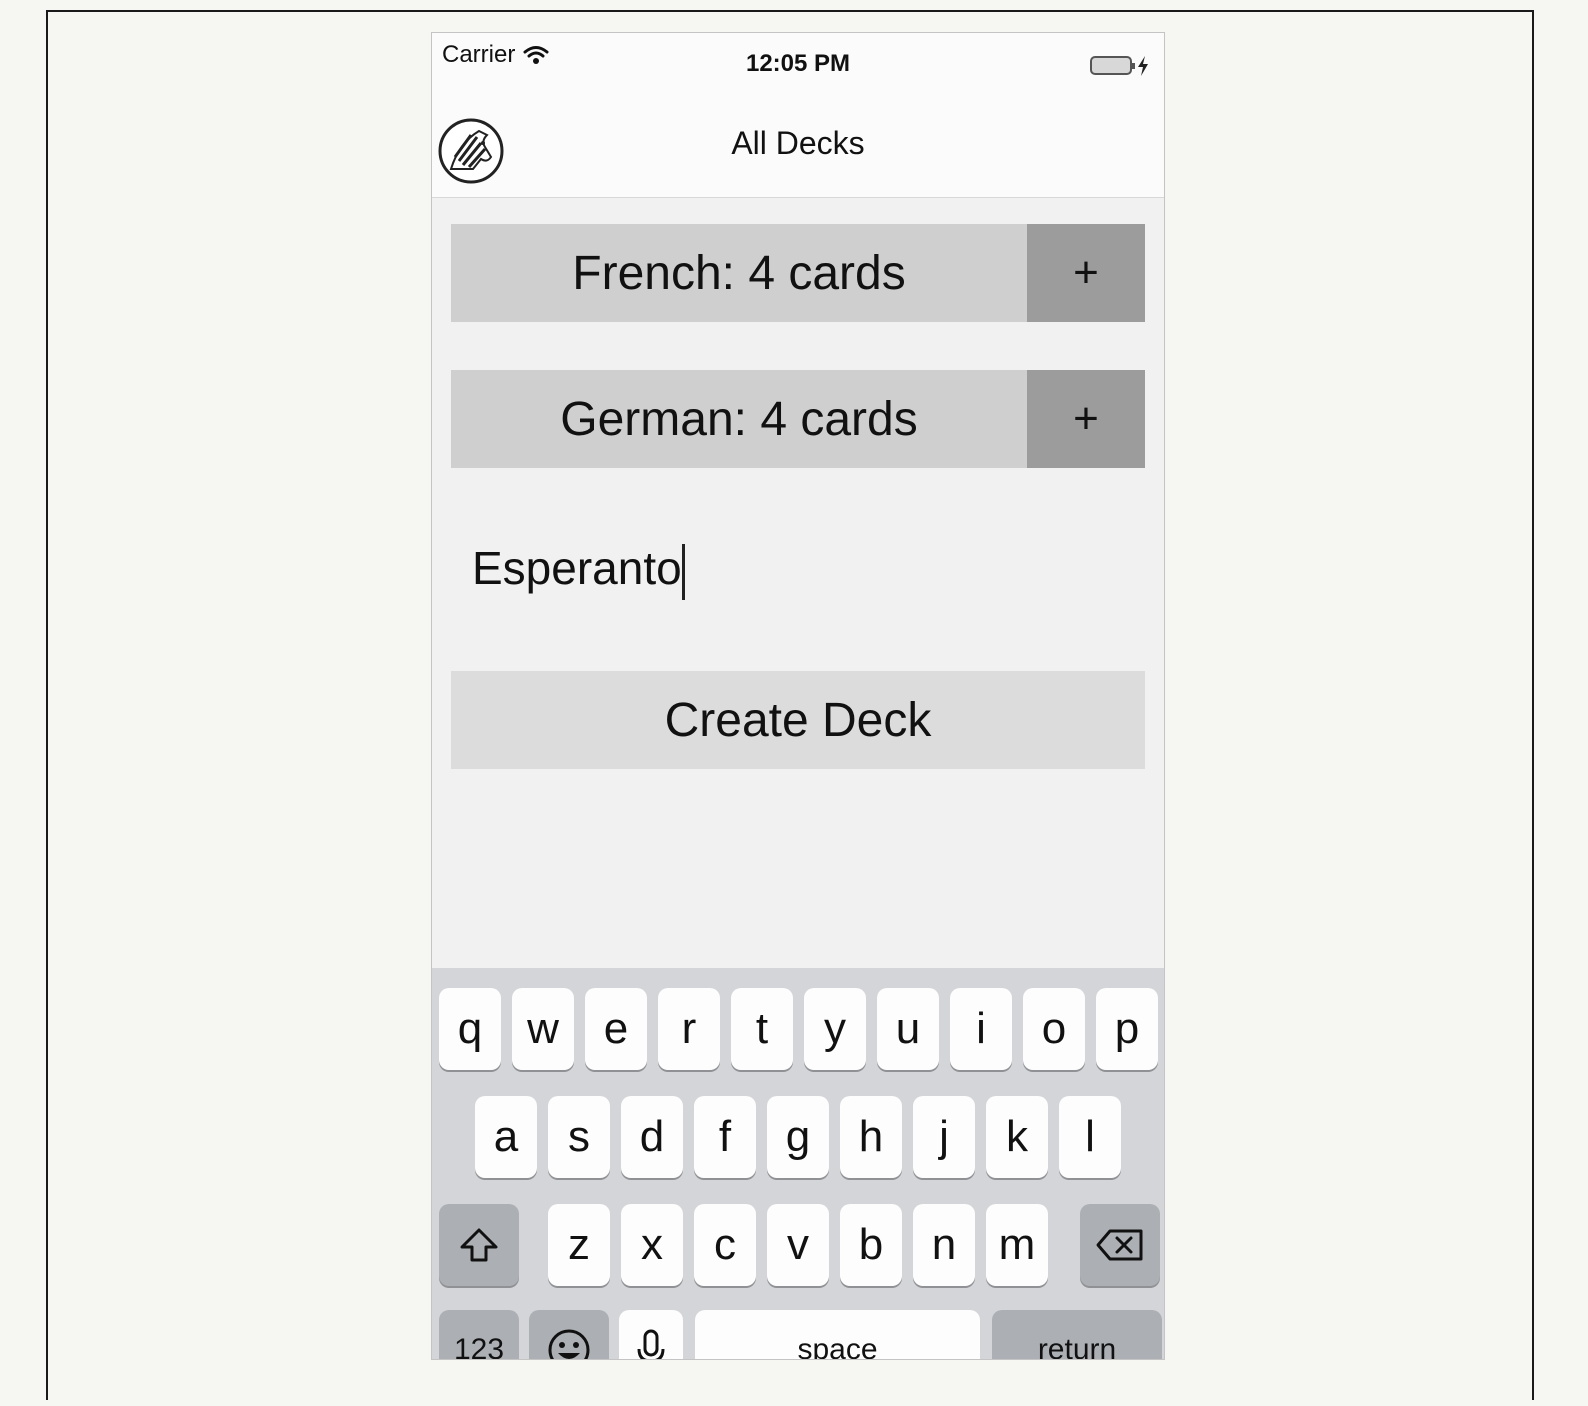 The height and width of the screenshot is (1406, 1588). Describe the element at coordinates (683, 572) in the screenshot. I see `text-caret` at that location.